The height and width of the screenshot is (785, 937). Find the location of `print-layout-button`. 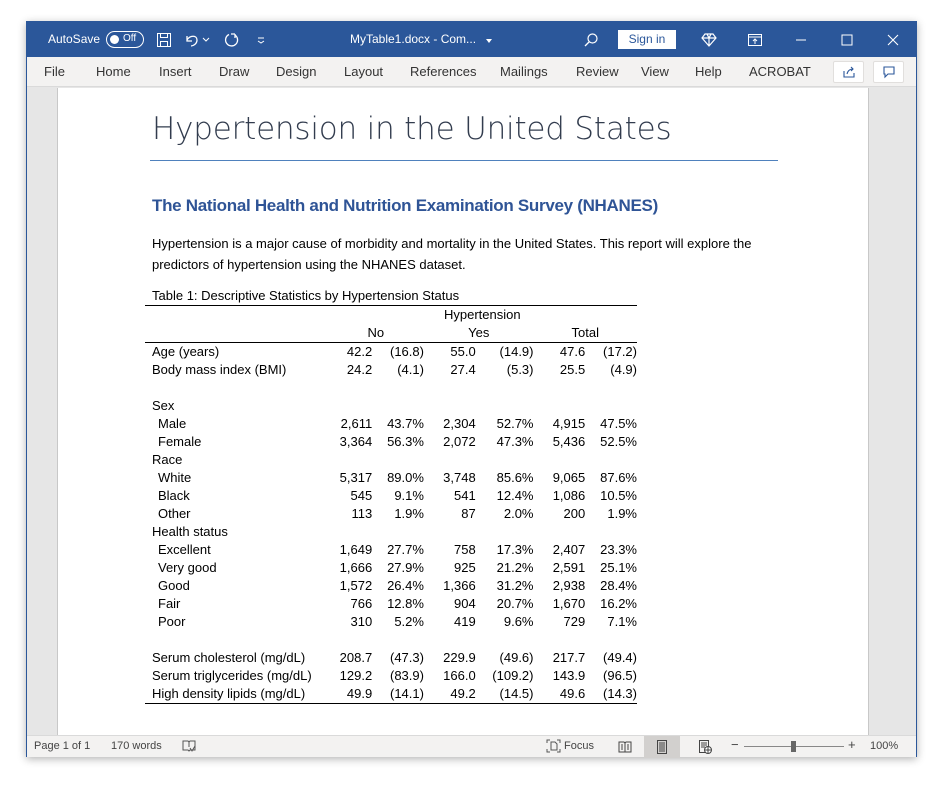

print-layout-button is located at coordinates (662, 747).